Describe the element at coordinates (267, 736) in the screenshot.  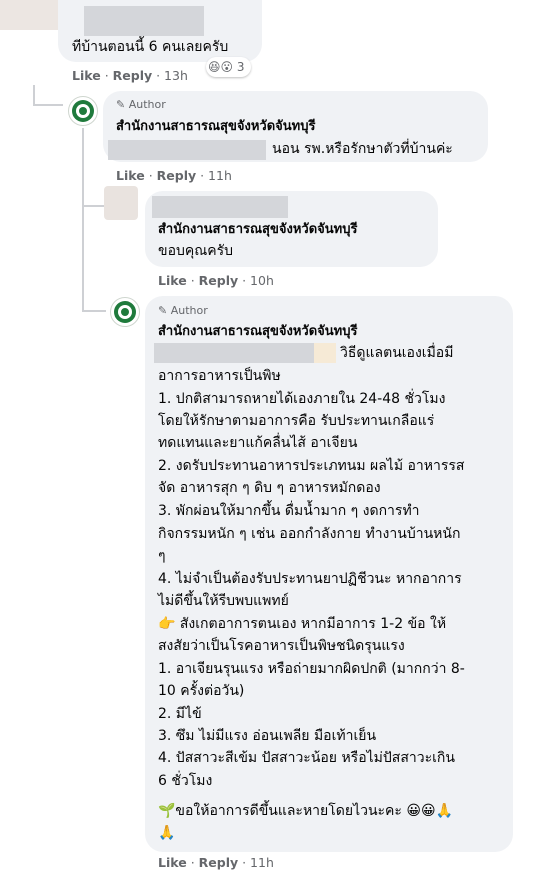
I see `body-line: 3. ซึม ไม่มีแรง อ่อนเพลีย มือเท้าเย็น` at that location.